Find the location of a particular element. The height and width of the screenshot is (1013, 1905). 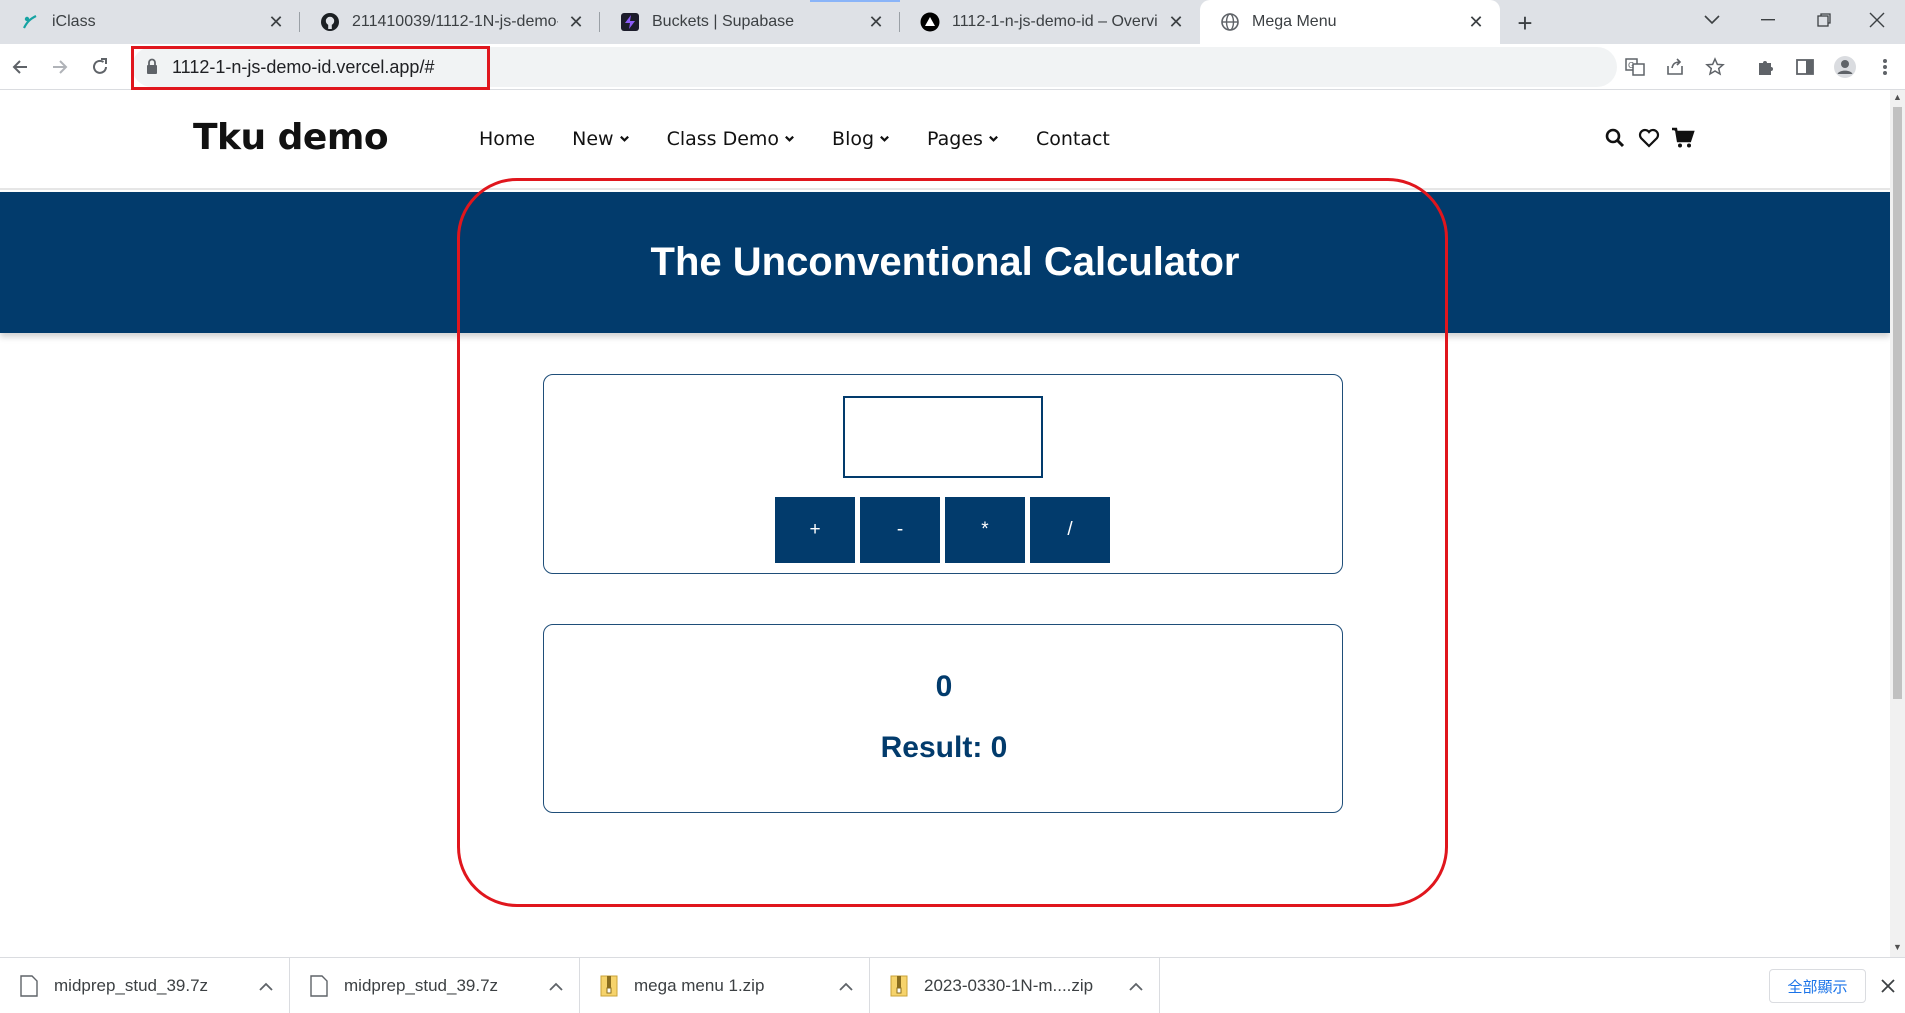

globe-icon is located at coordinates (1230, 22).